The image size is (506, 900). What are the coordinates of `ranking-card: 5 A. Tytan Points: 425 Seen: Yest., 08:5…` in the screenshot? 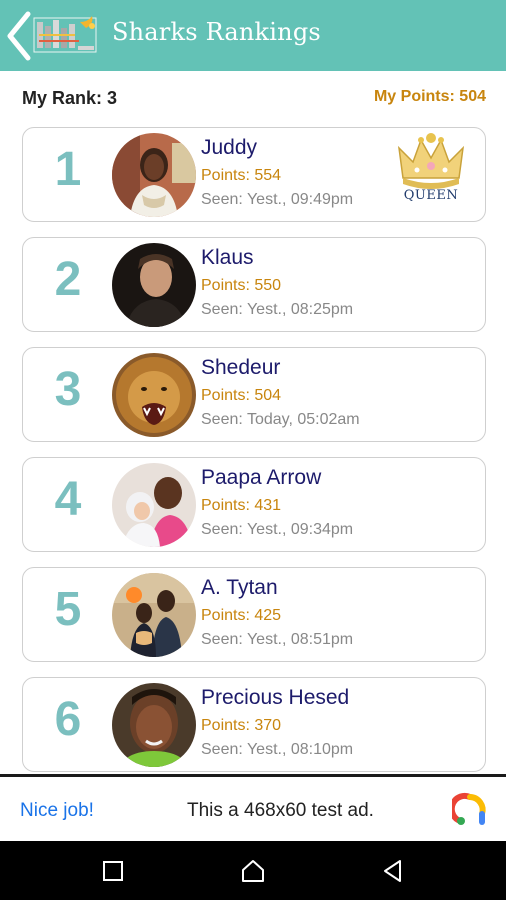 It's located at (254, 614).